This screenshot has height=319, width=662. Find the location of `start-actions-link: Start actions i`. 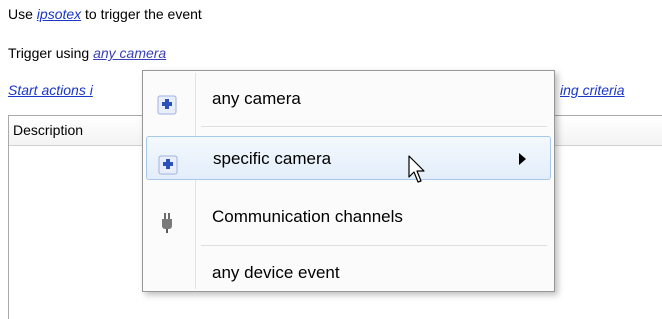

start-actions-link: Start actions i is located at coordinates (50, 90).